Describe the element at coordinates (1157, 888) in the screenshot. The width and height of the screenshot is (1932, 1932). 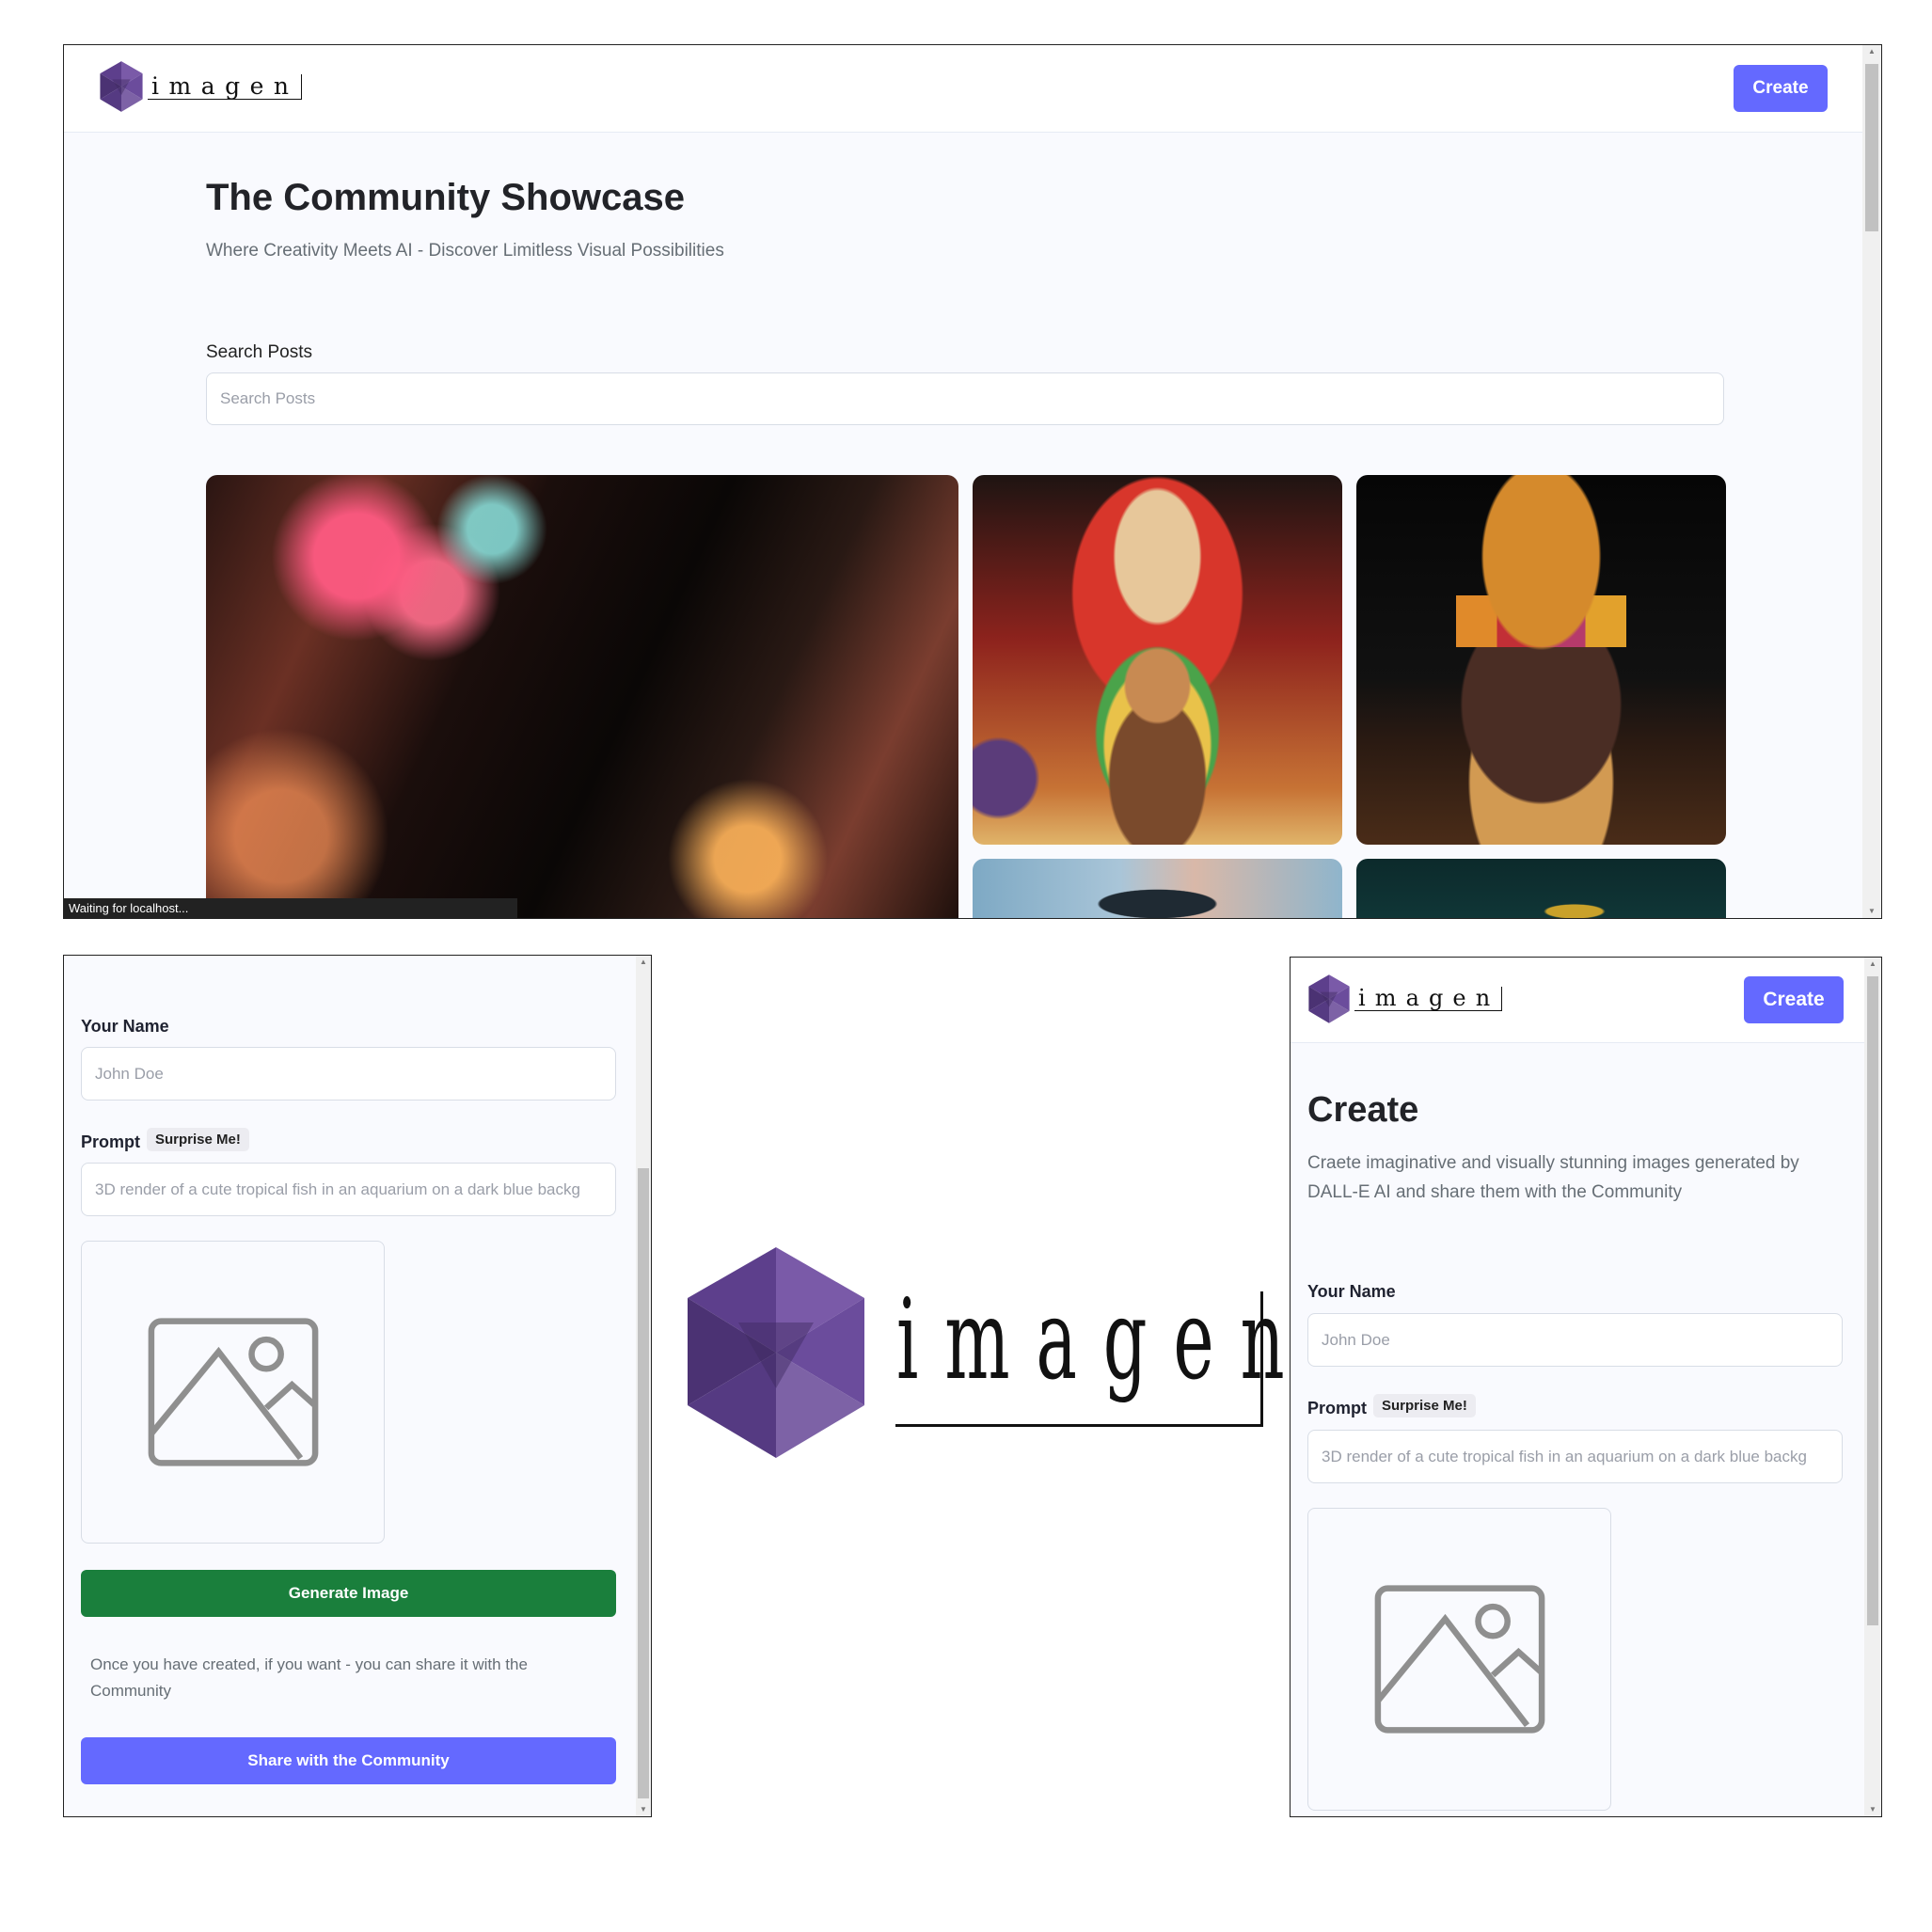
I see `gallery-image-portrait` at that location.